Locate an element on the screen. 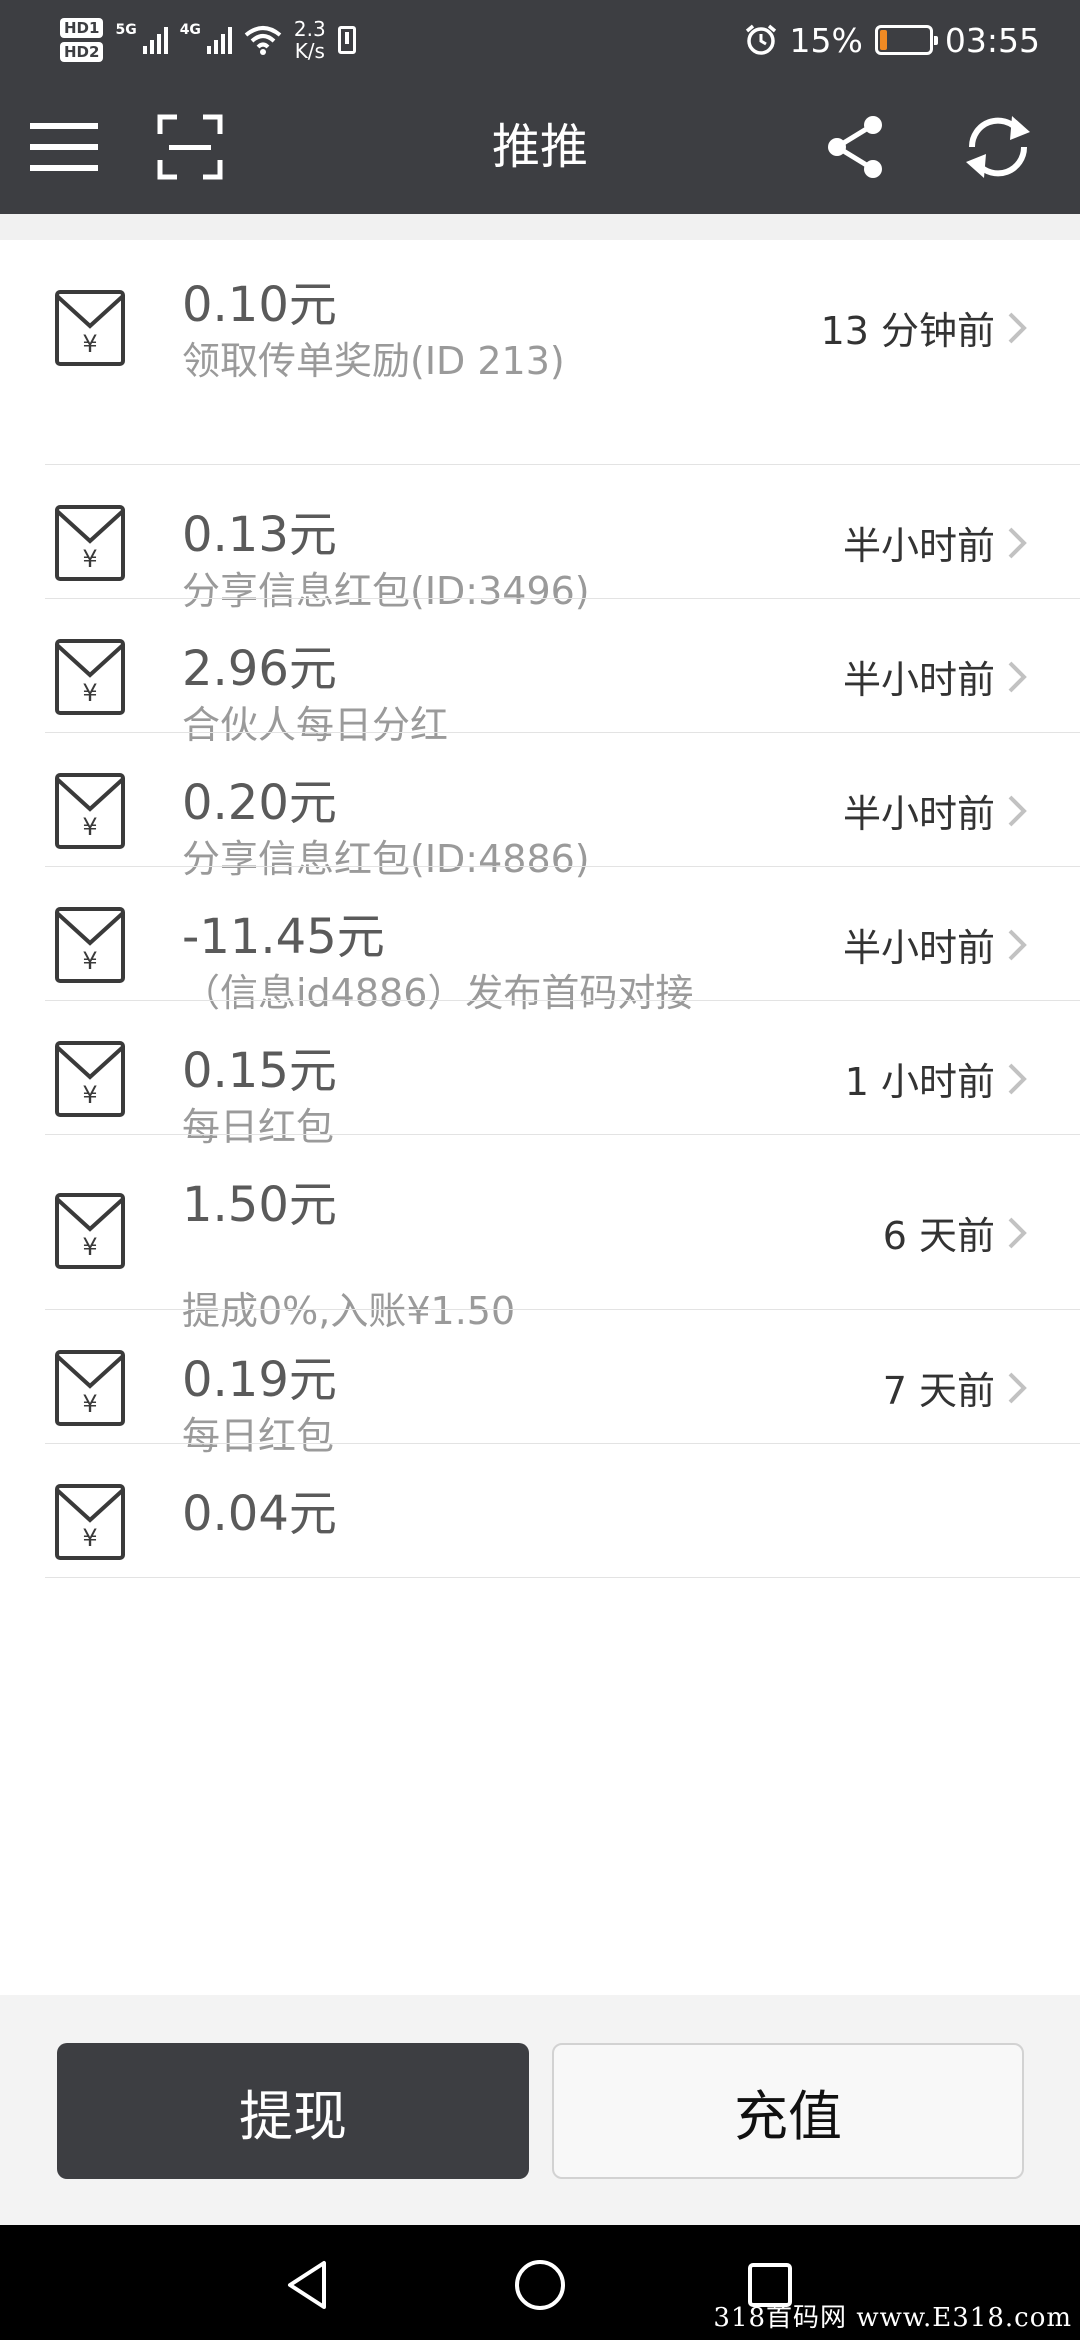 Image resolution: width=1080 pixels, height=2340 pixels. battery-alert-icon is located at coordinates (346, 40).